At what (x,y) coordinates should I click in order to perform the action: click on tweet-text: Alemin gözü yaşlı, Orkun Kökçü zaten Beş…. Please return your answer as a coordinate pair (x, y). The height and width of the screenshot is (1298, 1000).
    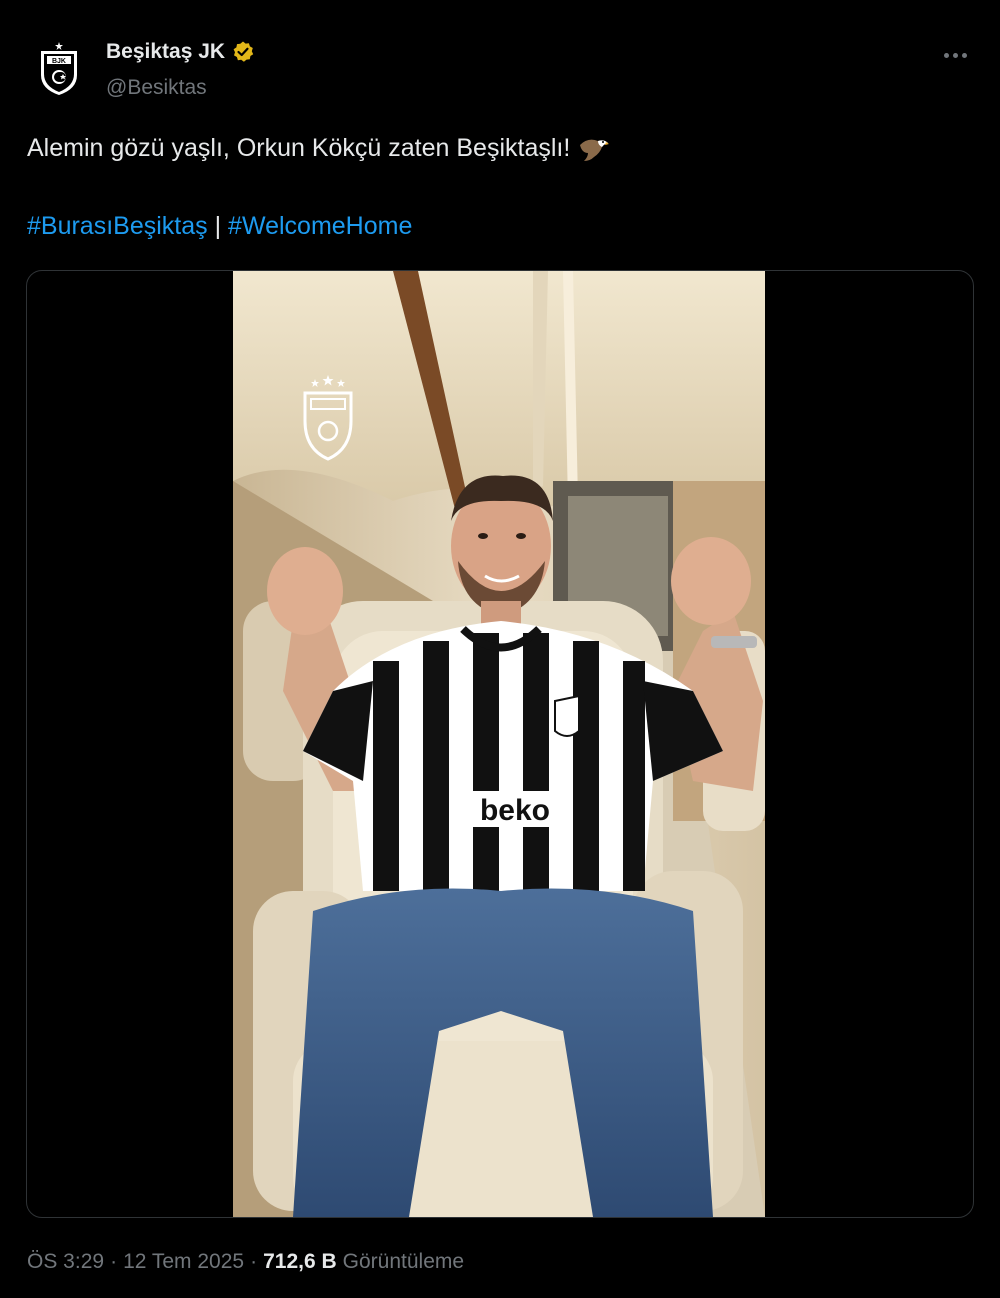
    Looking at the image, I should click on (318, 148).